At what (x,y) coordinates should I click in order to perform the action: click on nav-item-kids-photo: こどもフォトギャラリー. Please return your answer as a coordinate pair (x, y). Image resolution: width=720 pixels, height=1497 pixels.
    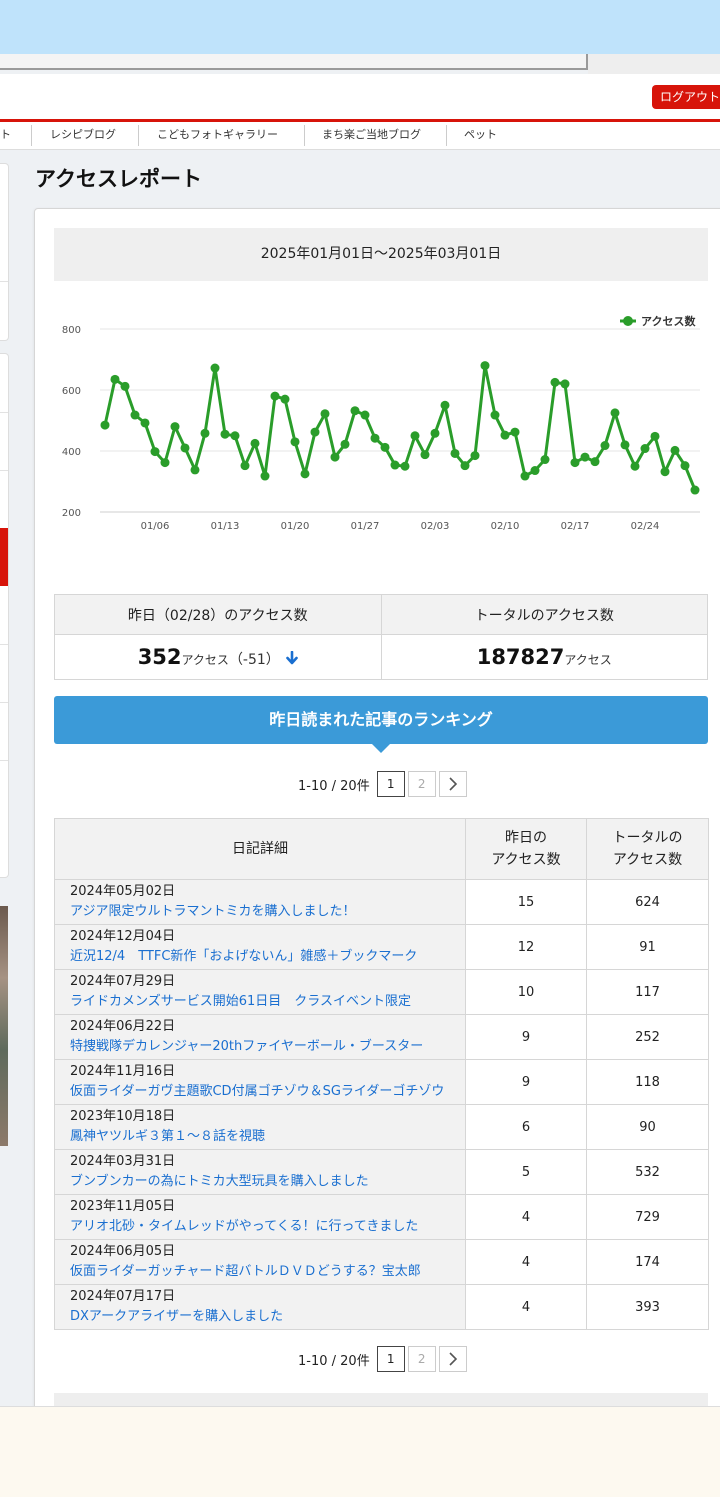
    Looking at the image, I should click on (217, 135).